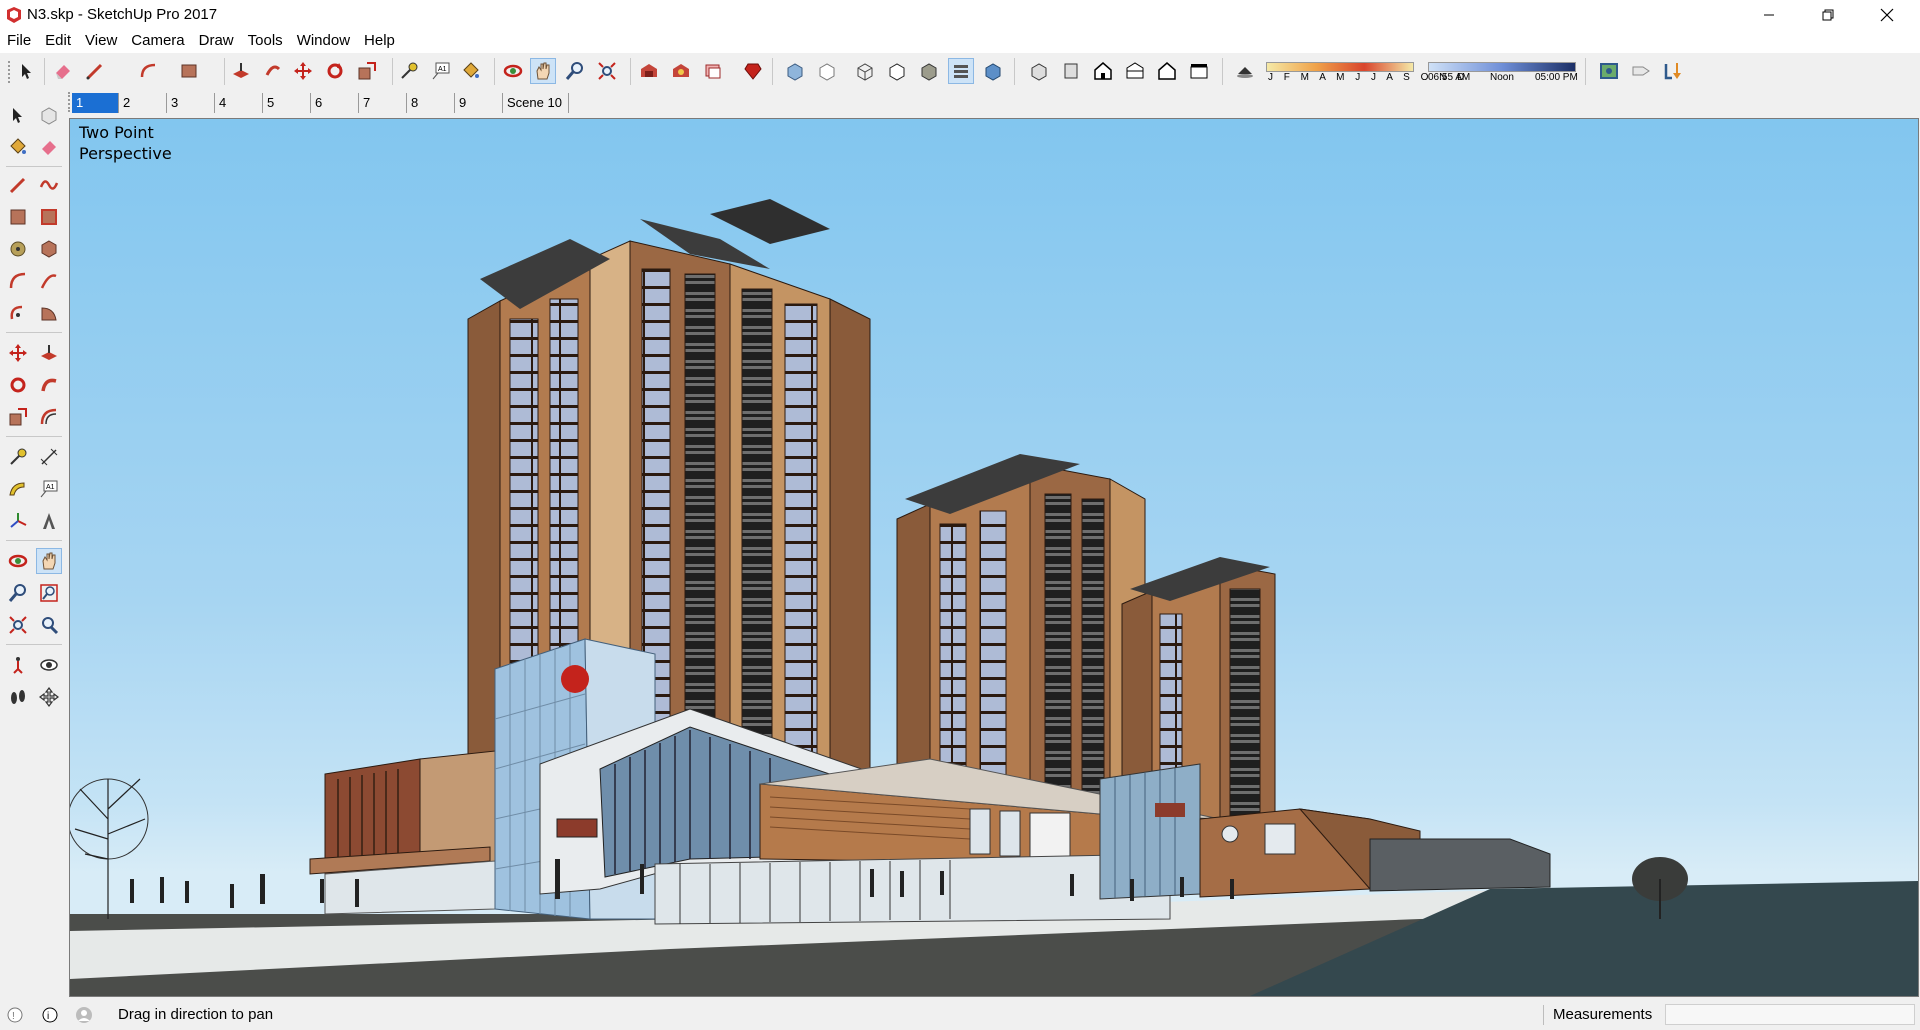  I want to click on left-axes-button, so click(18, 521).